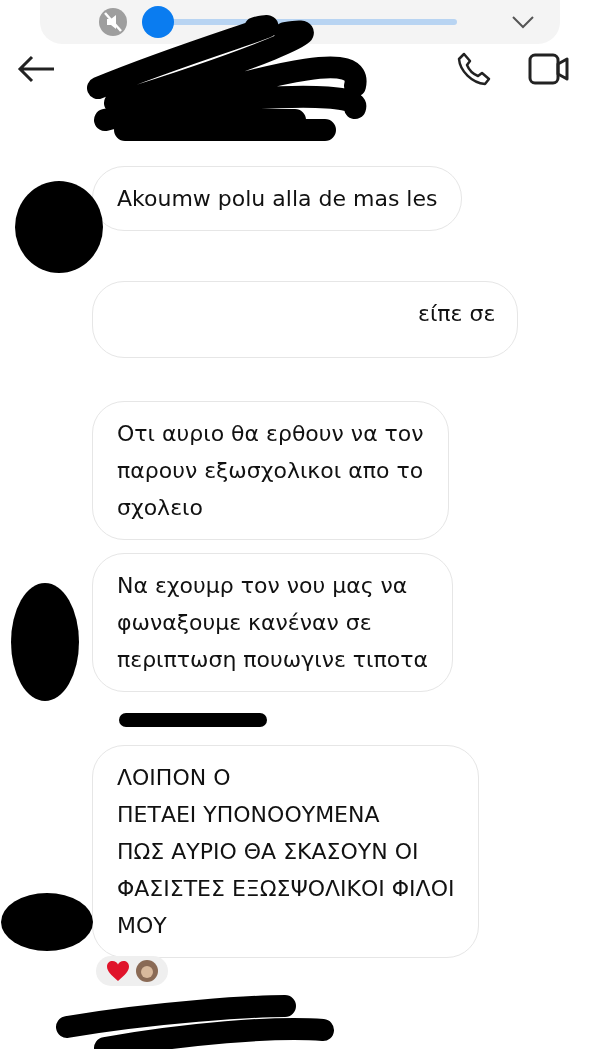 The height and width of the screenshot is (1049, 600). Describe the element at coordinates (132, 971) in the screenshot. I see `reactions-pill` at that location.